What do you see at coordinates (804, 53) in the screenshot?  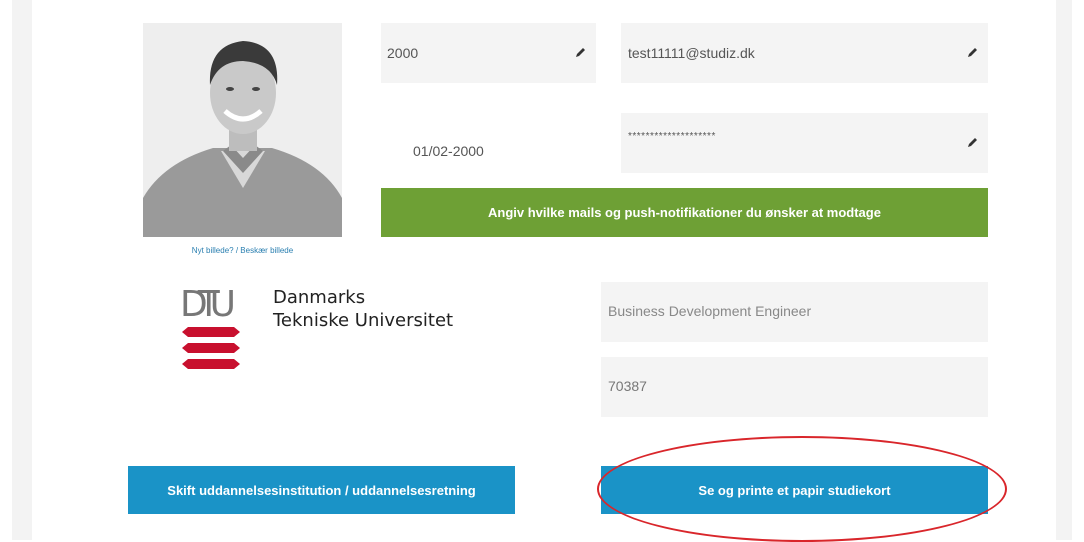 I see `email-field: test11111@studiz.dk` at bounding box center [804, 53].